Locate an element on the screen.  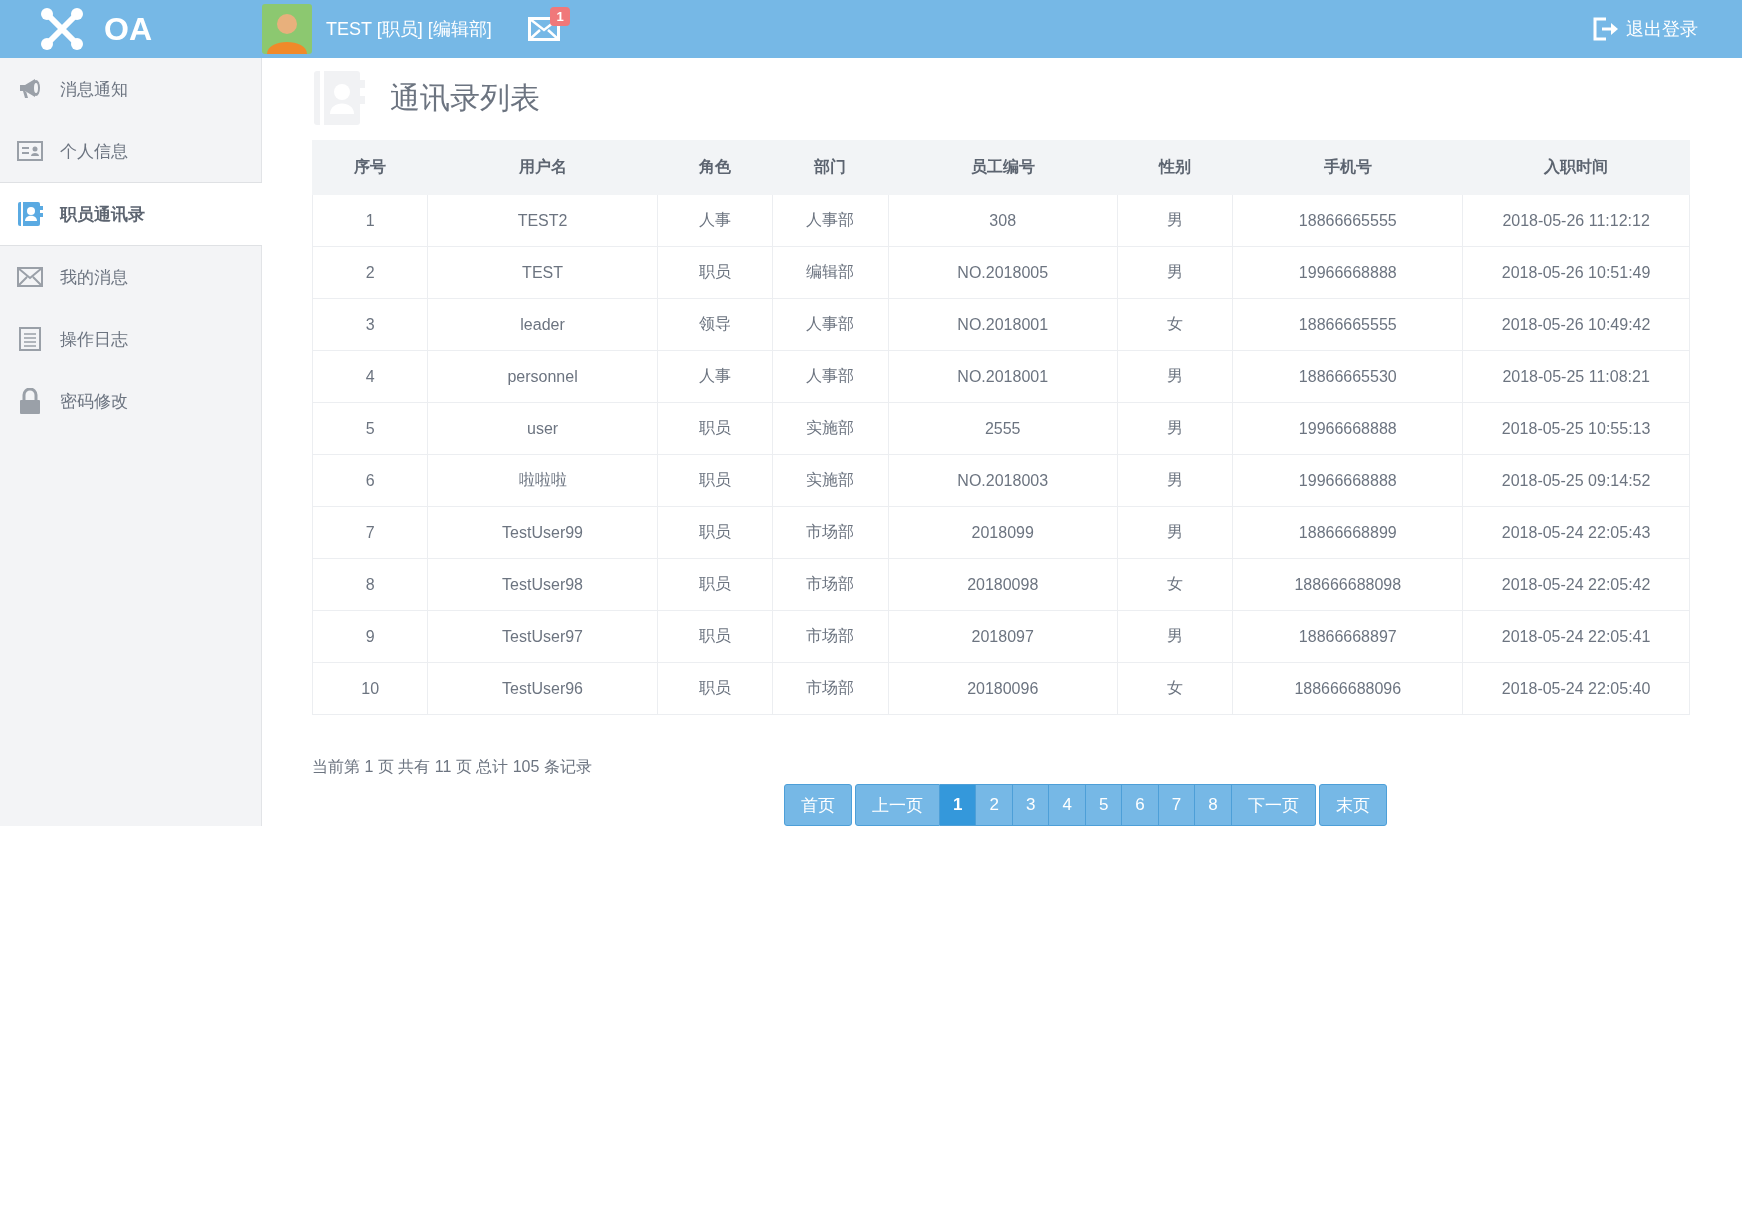
page-button: 末页 is located at coordinates (1352, 805).